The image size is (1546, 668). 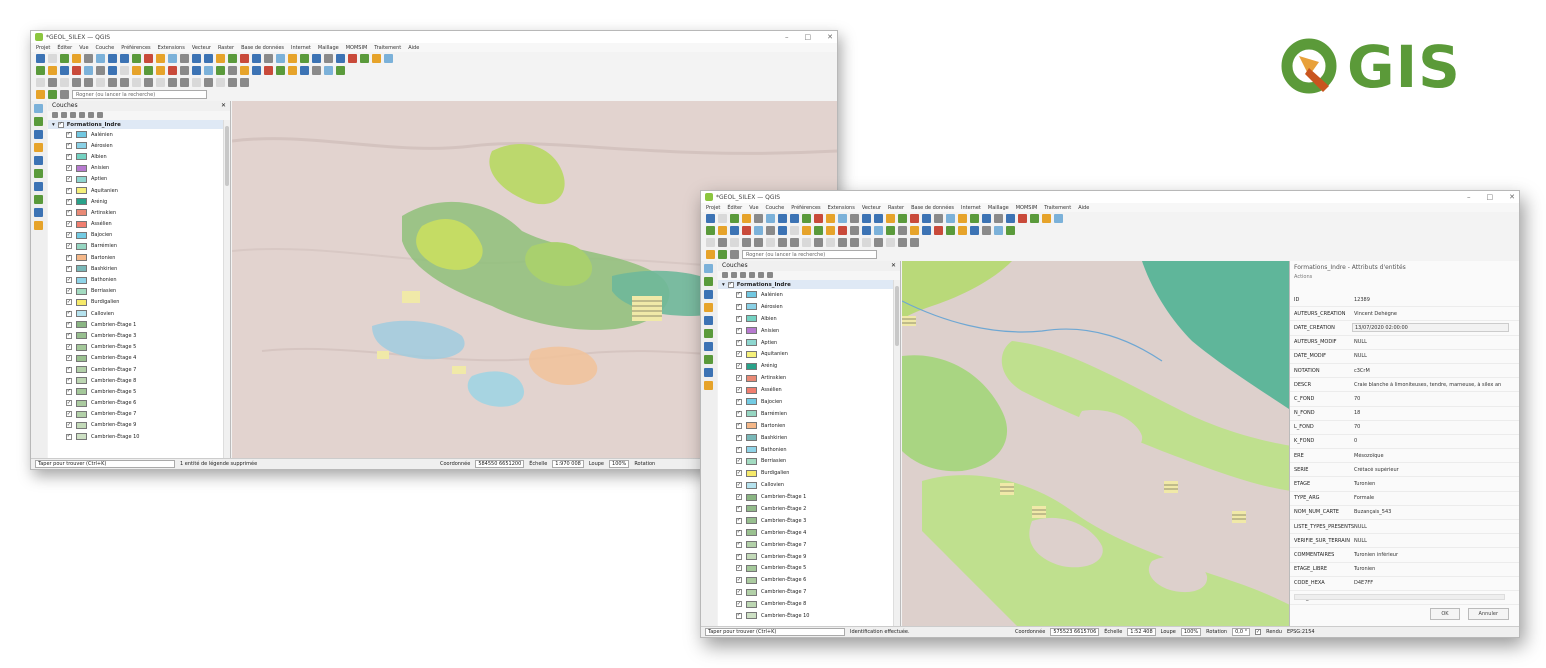 What do you see at coordinates (1241, 632) in the screenshot?
I see `rotation-field: 0,0 °` at bounding box center [1241, 632].